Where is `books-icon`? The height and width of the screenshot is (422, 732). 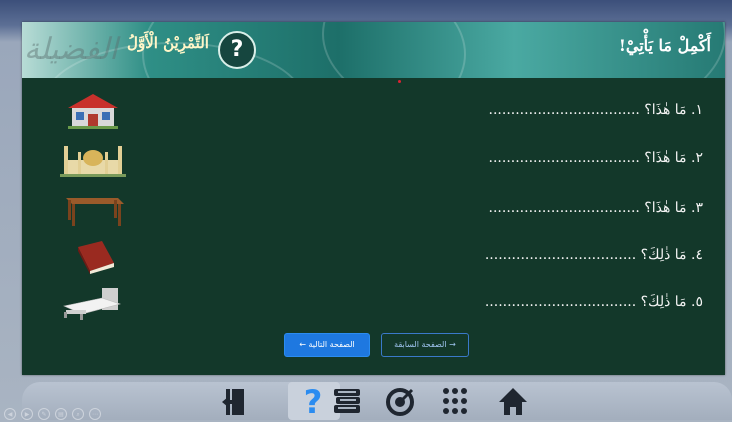
books-icon is located at coordinates (347, 401).